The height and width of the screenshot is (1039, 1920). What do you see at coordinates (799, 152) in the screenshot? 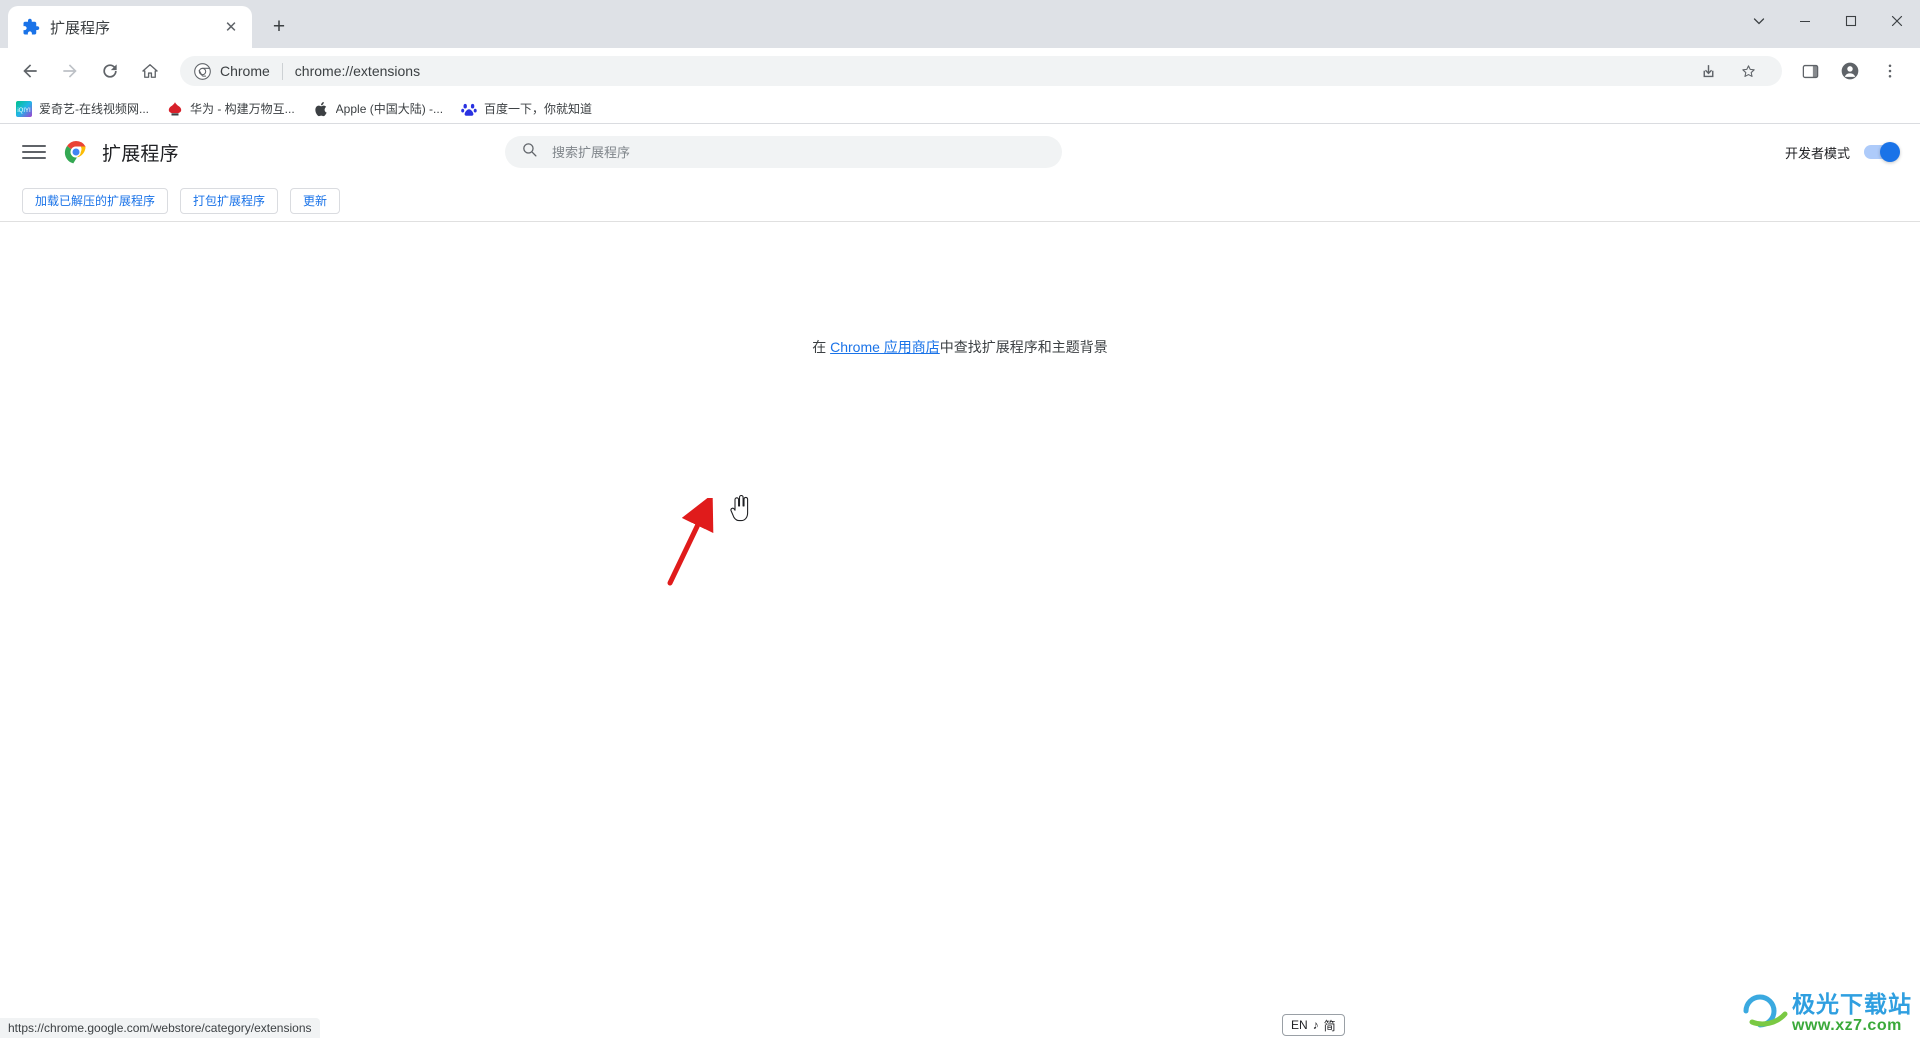
I see `search-input` at bounding box center [799, 152].